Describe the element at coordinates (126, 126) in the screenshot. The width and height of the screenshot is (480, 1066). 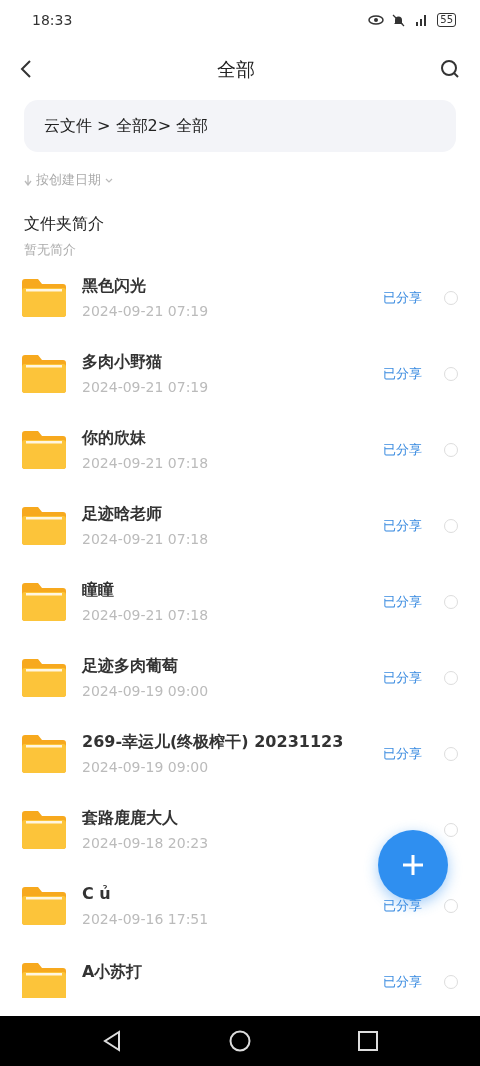
I see `breadcrumb-path: 云文件 > 全部2> 全部` at that location.